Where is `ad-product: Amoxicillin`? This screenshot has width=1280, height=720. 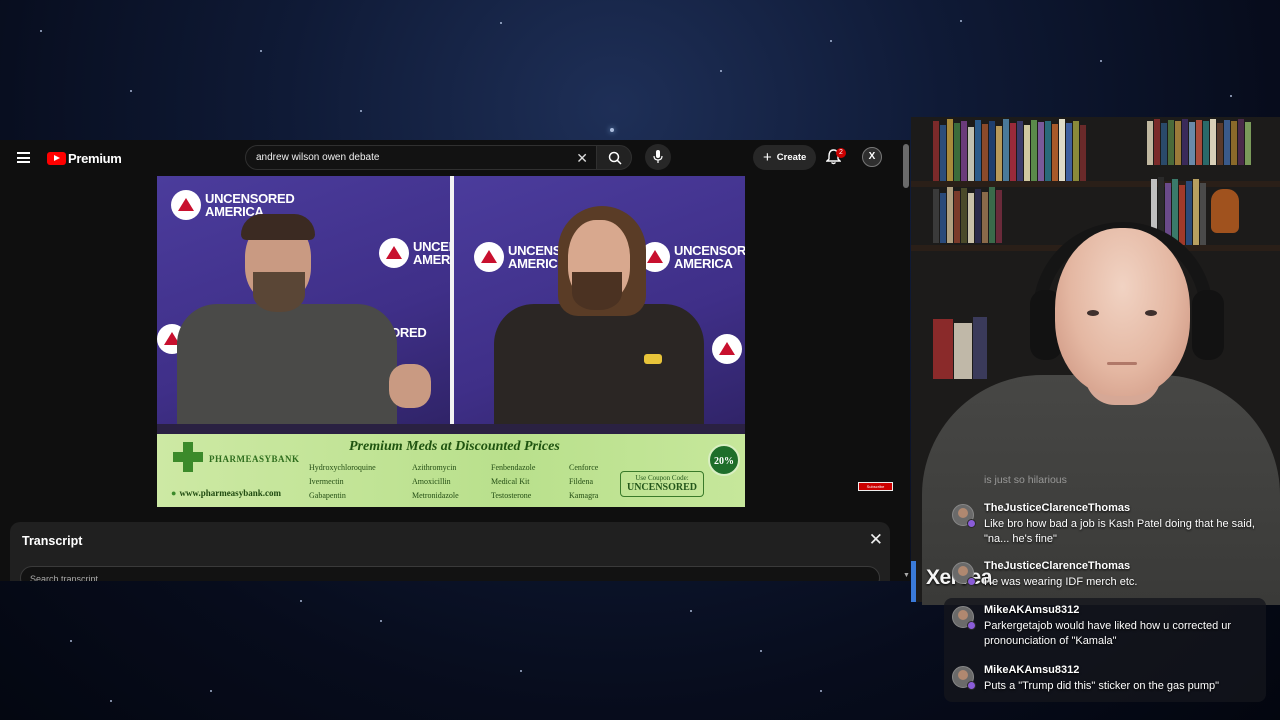 ad-product: Amoxicillin is located at coordinates (431, 481).